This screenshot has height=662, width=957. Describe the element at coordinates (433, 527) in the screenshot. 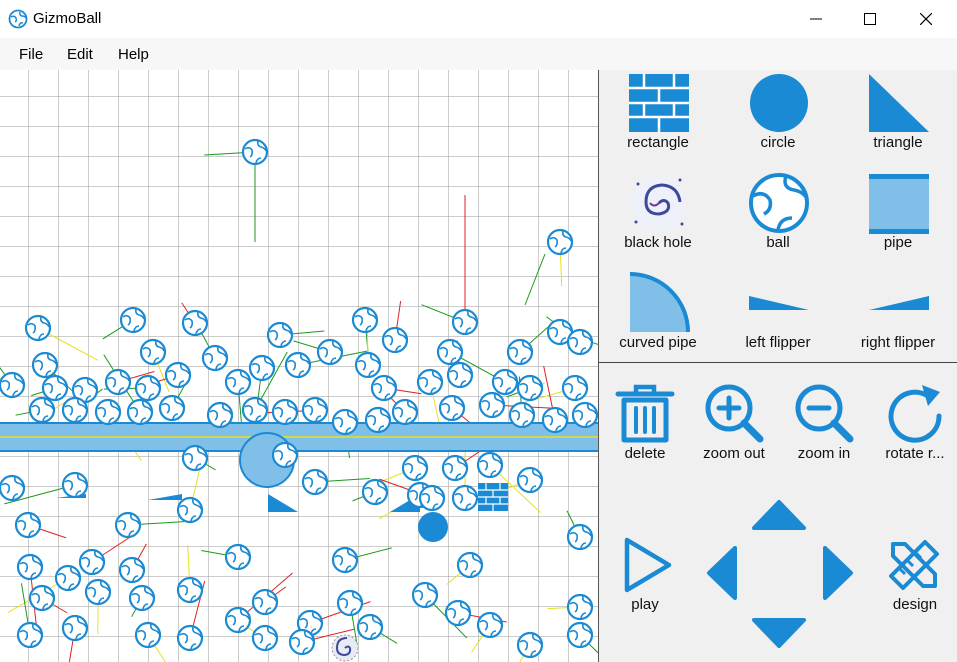

I see `circle-gizmo-small` at that location.